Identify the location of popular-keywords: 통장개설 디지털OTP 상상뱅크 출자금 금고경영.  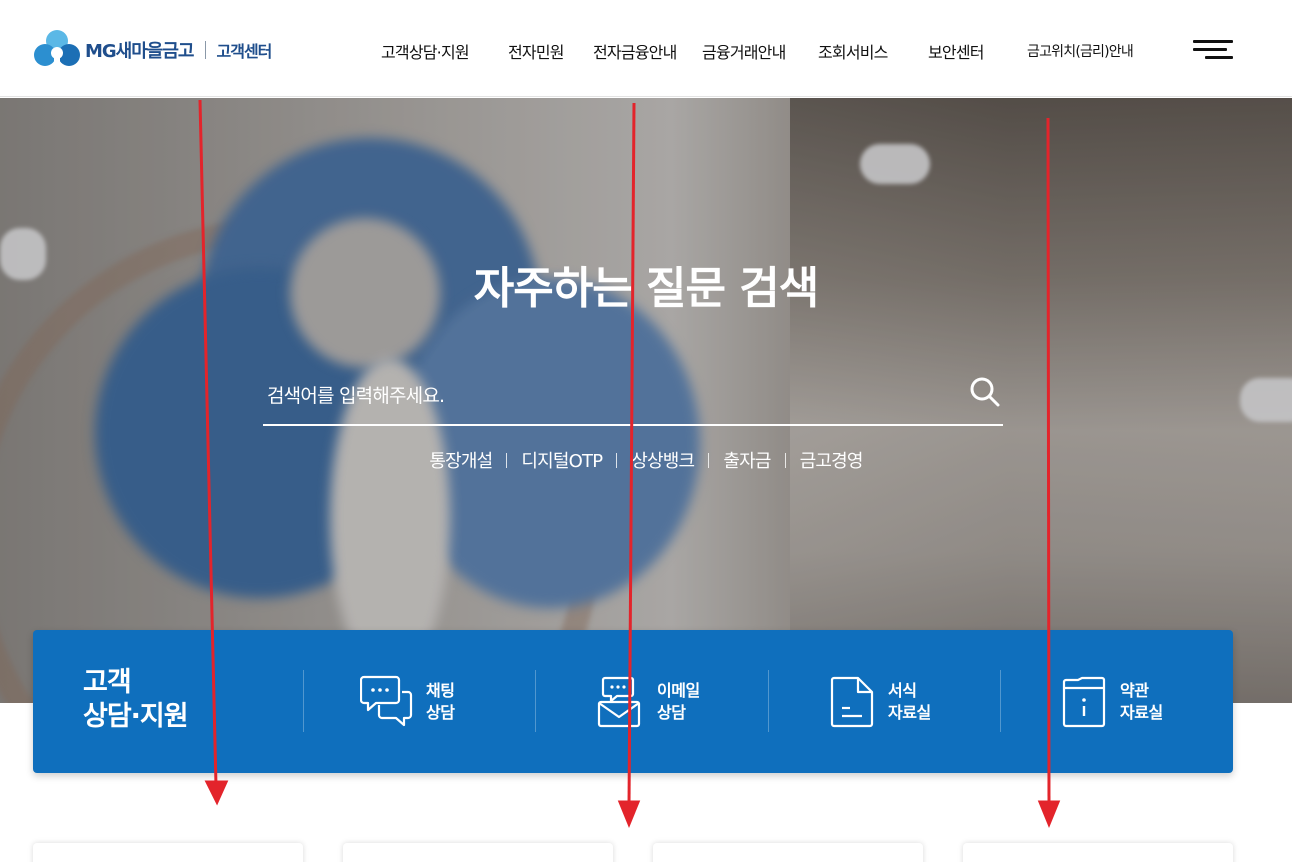
(646, 460).